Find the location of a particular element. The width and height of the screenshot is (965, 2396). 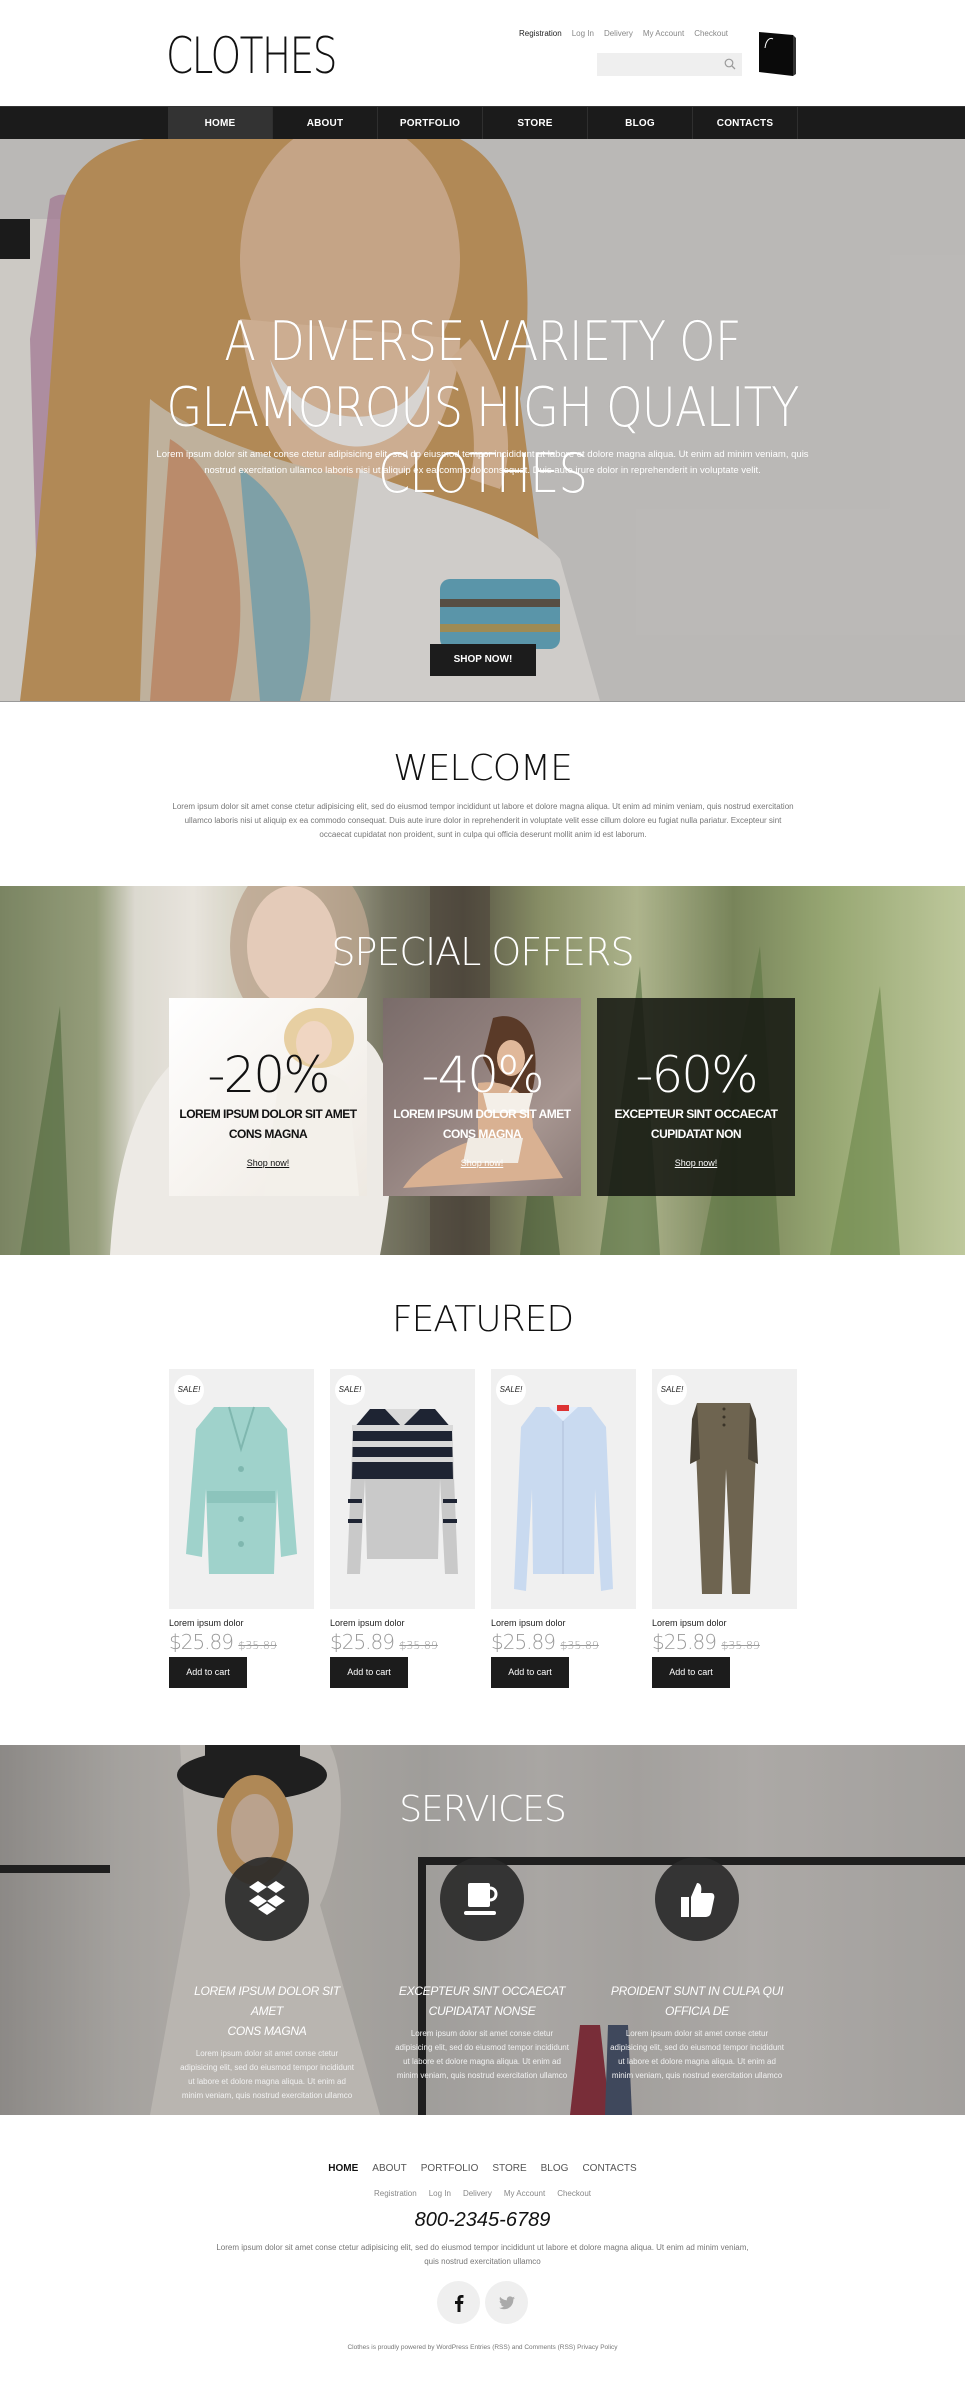

footer-nav-contacts: CONTACTS is located at coordinates (609, 2168).